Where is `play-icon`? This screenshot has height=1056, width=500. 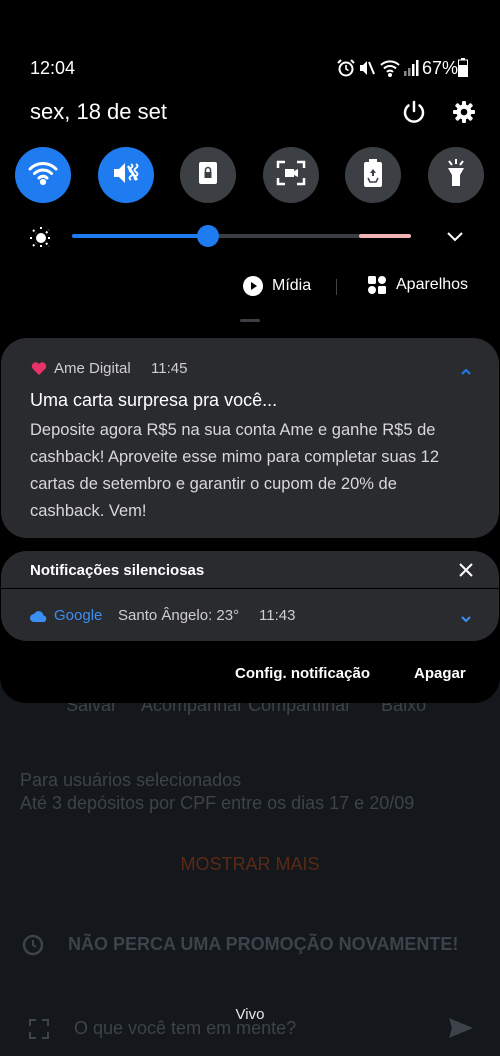 play-icon is located at coordinates (253, 286).